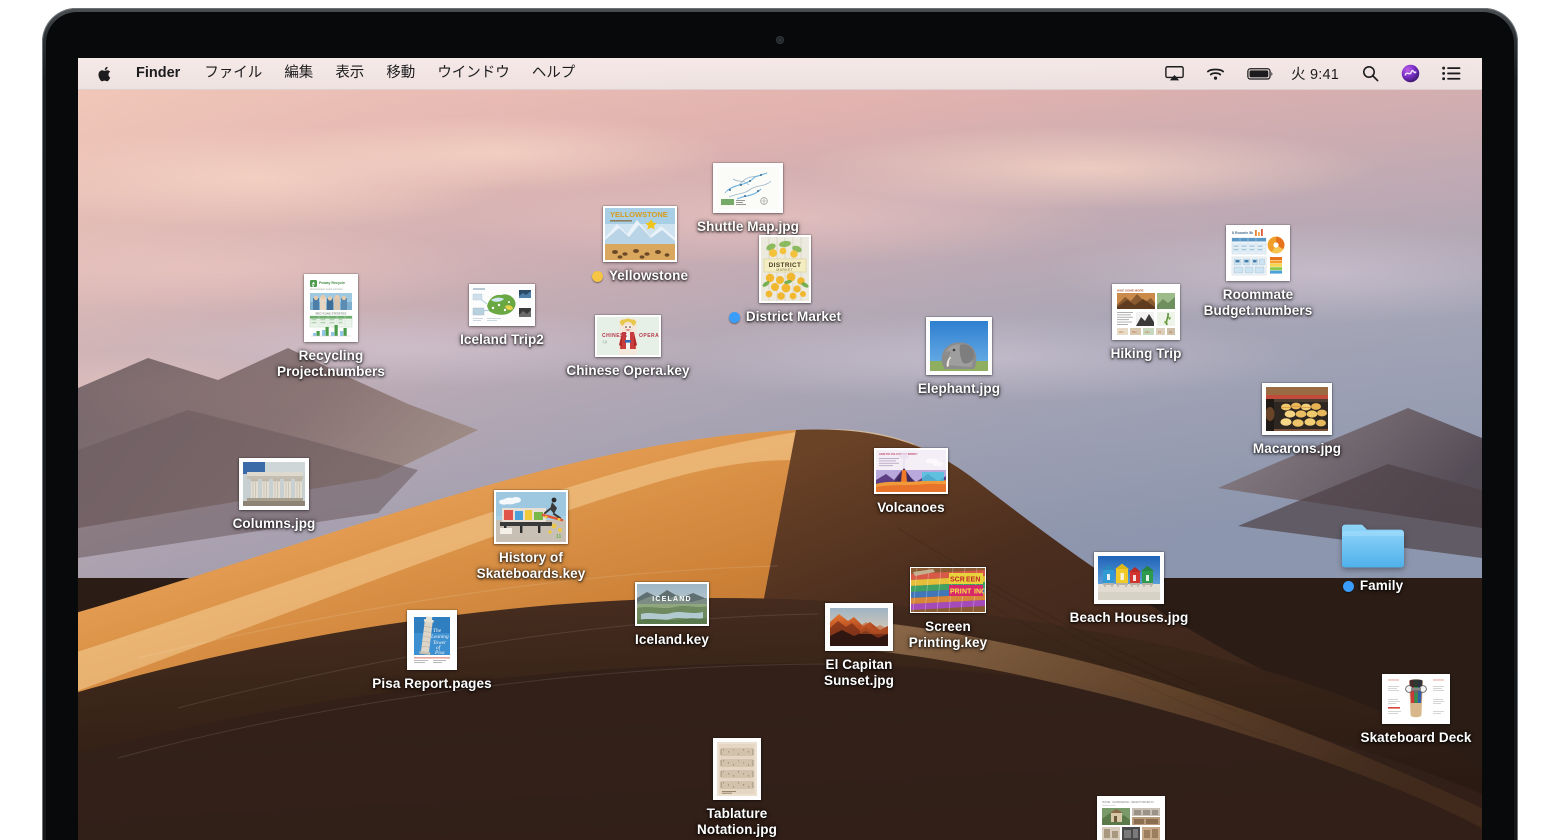 The image size is (1560, 840). Describe the element at coordinates (911, 507) in the screenshot. I see `desktop-item-label: Volcanoes` at that location.